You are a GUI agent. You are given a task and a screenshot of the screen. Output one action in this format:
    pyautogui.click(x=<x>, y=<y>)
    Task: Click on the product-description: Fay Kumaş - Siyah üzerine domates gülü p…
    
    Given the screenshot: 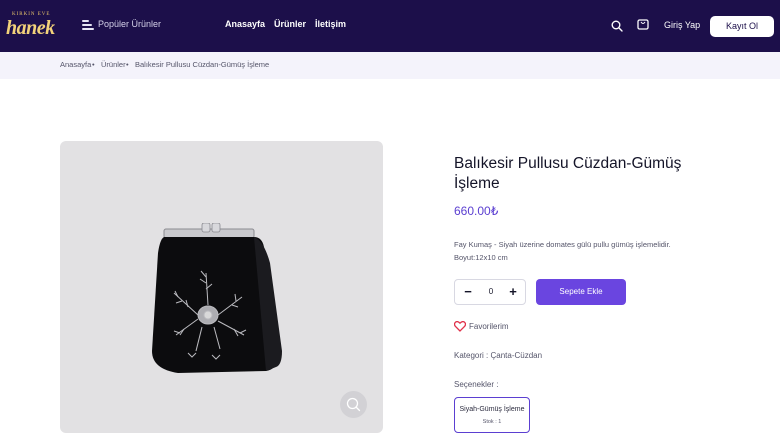 What is the action you would take?
    pyautogui.click(x=584, y=251)
    